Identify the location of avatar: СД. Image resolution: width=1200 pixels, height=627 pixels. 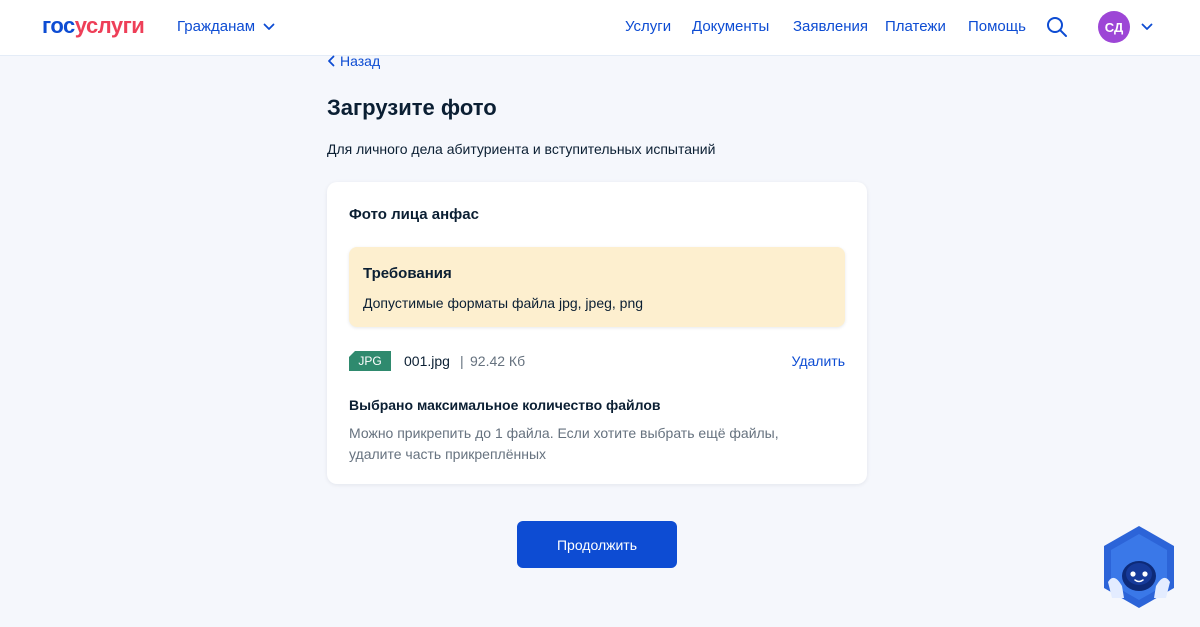
(1114, 27).